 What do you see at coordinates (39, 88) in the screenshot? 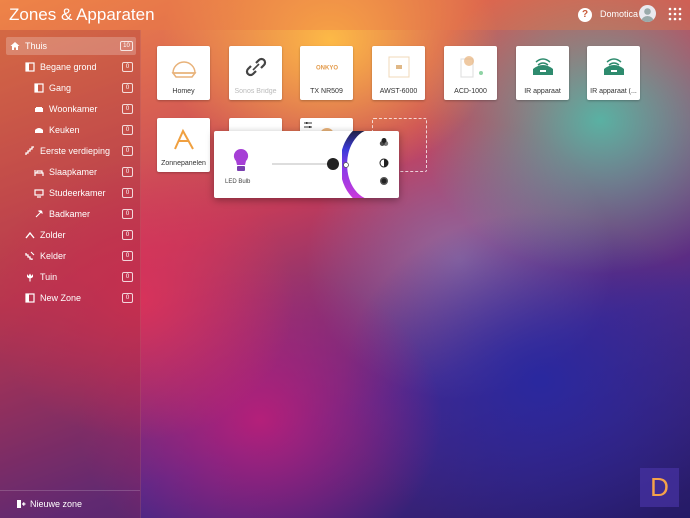
I see `door-icon` at bounding box center [39, 88].